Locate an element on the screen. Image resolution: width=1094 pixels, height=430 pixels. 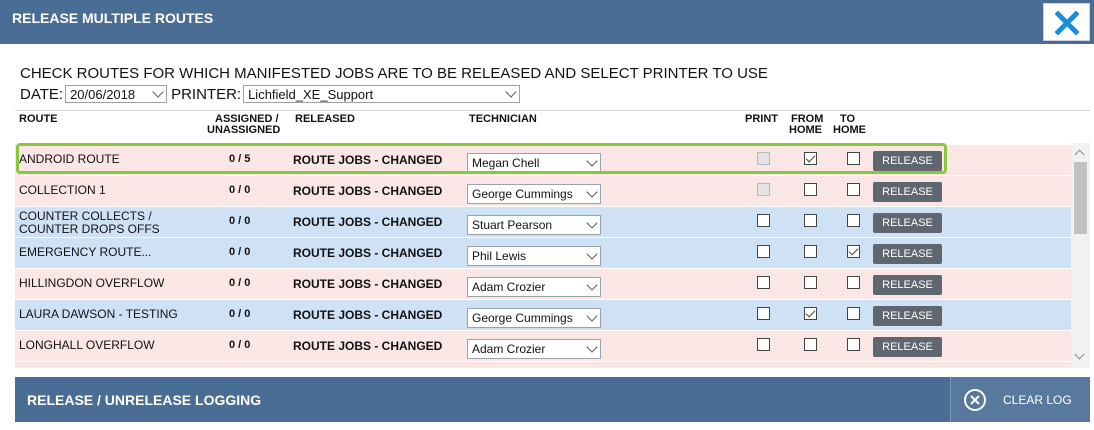
route-name-line2: COUNTER DROPS OFFS is located at coordinates (89, 229).